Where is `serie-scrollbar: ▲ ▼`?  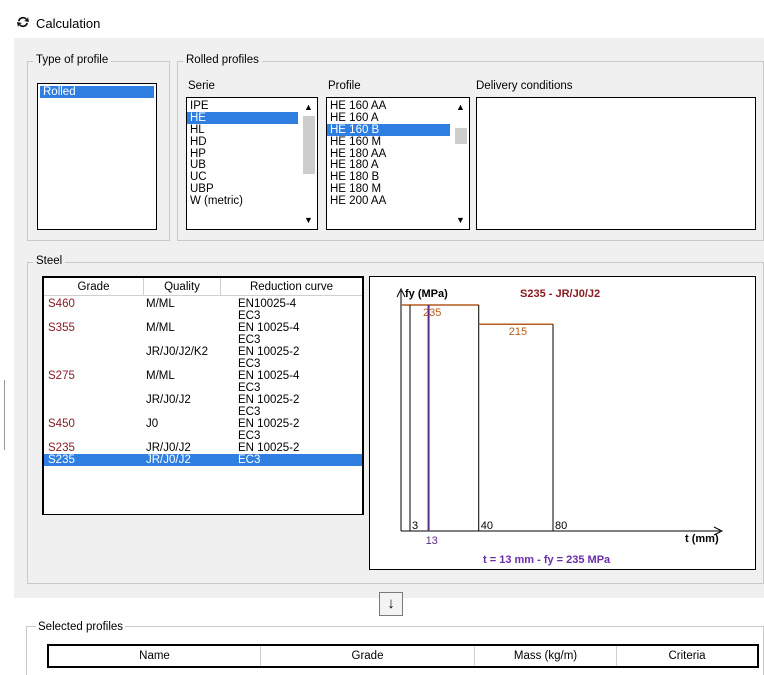 serie-scrollbar: ▲ ▼ is located at coordinates (308, 163).